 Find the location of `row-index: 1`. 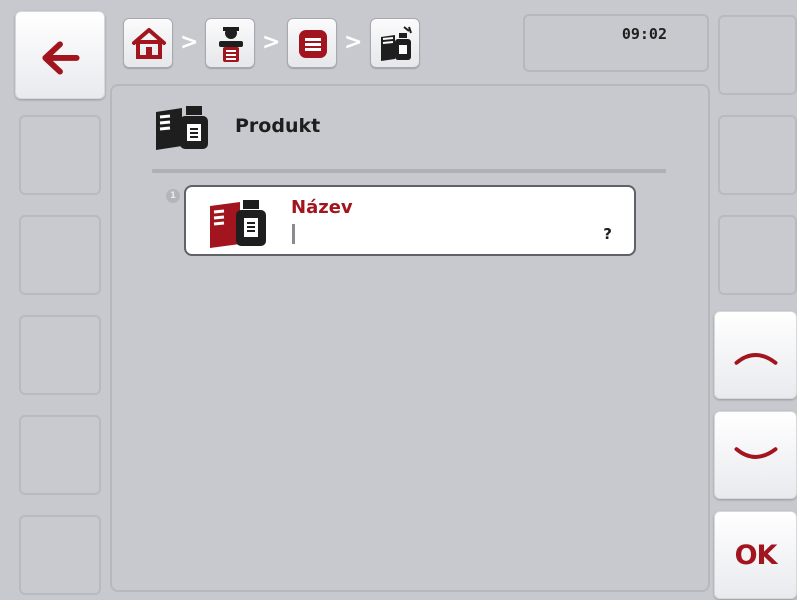

row-index: 1 is located at coordinates (173, 196).